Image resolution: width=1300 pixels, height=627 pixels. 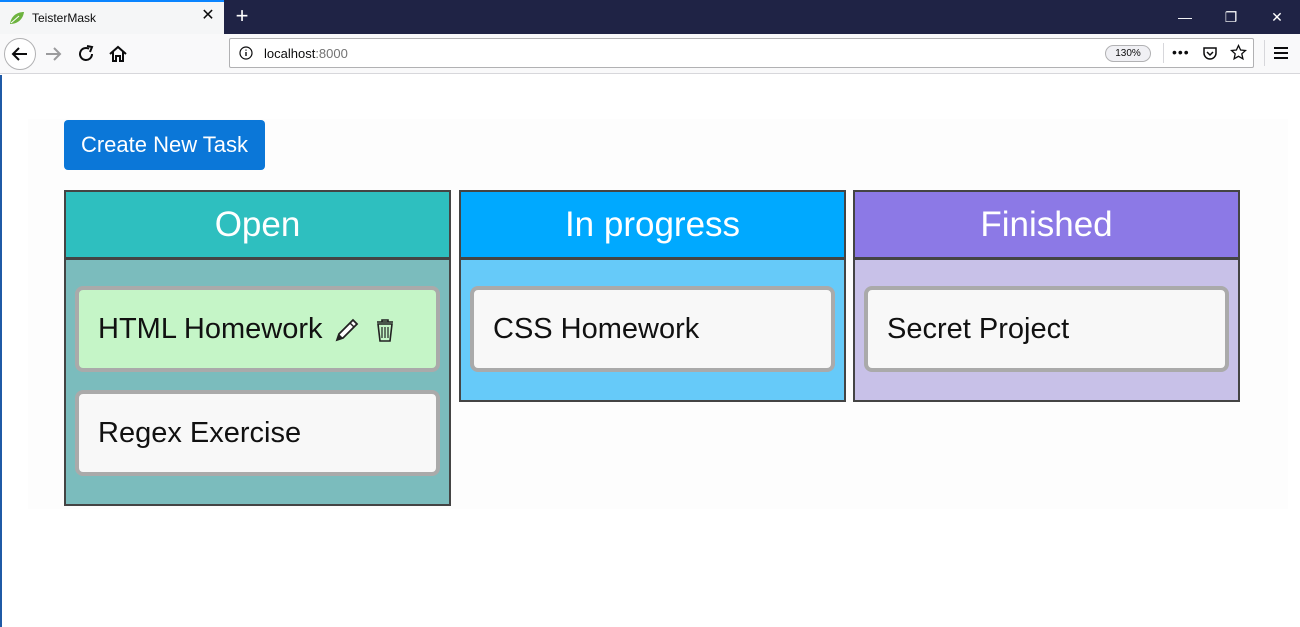 I want to click on pencil-icon, so click(x=347, y=330).